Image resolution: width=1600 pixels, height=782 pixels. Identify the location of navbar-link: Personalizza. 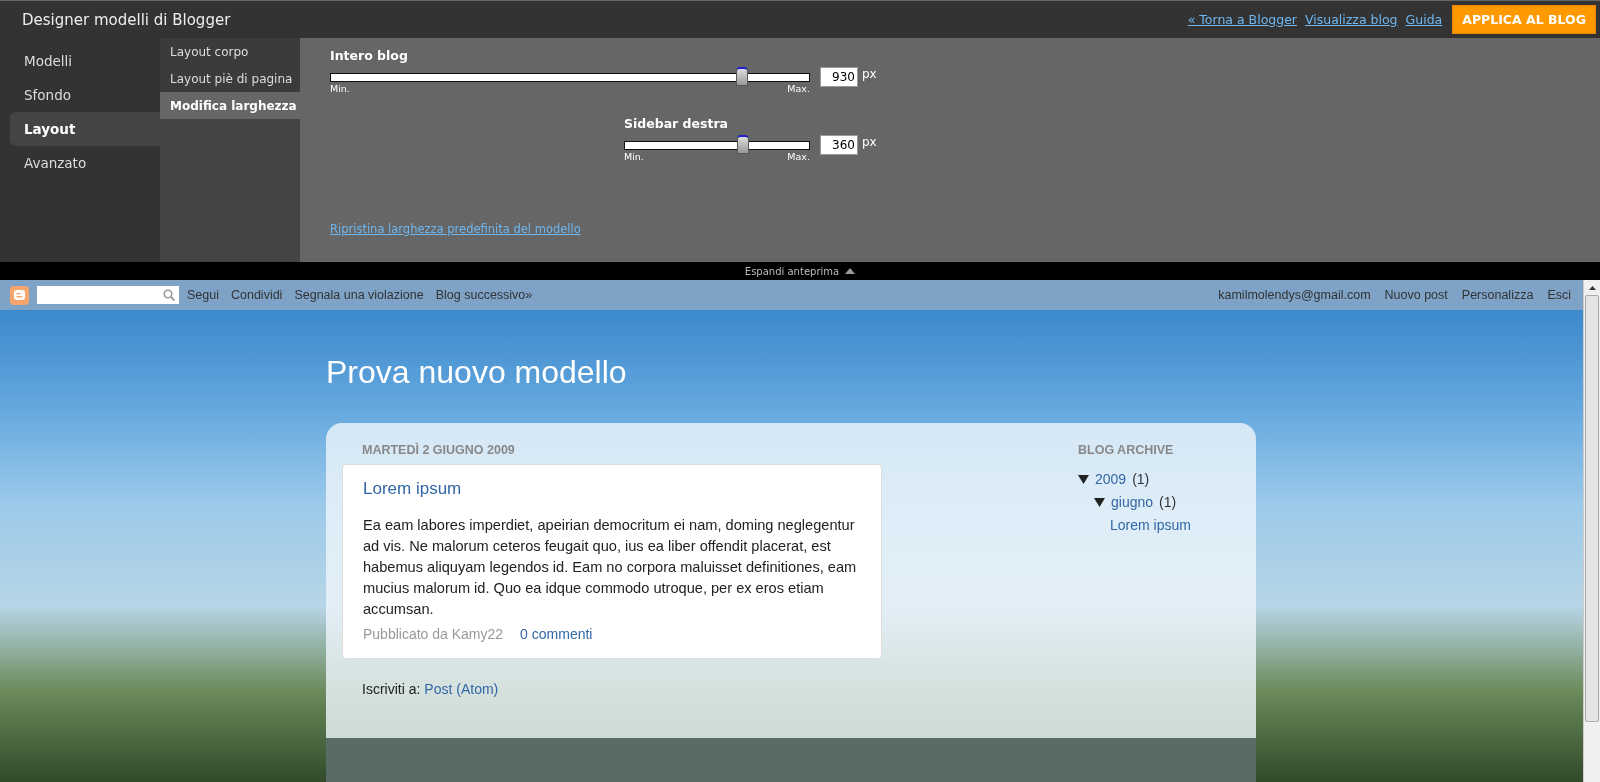
(1497, 295).